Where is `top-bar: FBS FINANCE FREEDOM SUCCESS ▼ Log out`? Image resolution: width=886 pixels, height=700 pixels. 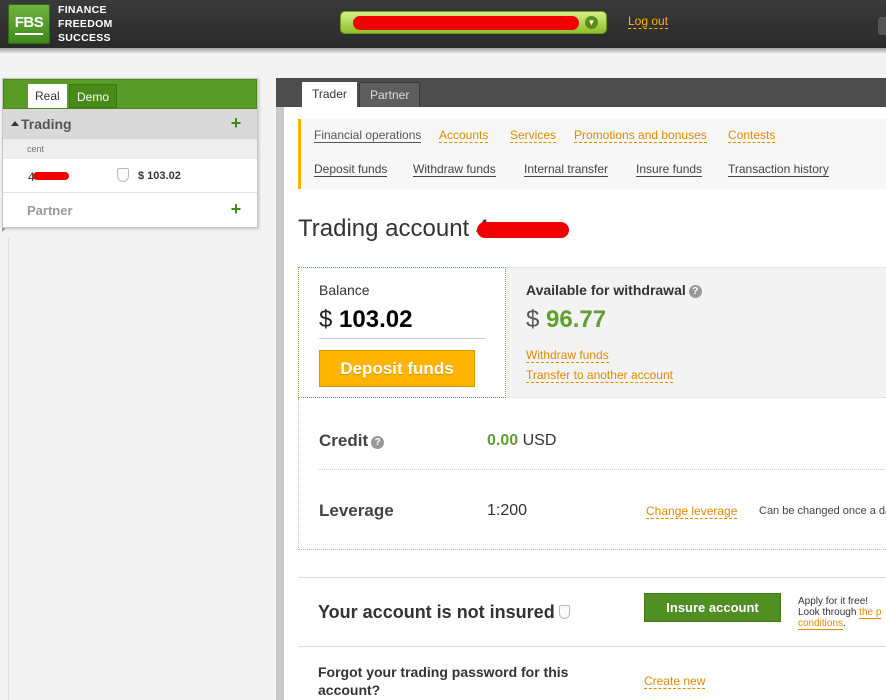 top-bar: FBS FINANCE FREEDOM SUCCESS ▼ Log out is located at coordinates (443, 27).